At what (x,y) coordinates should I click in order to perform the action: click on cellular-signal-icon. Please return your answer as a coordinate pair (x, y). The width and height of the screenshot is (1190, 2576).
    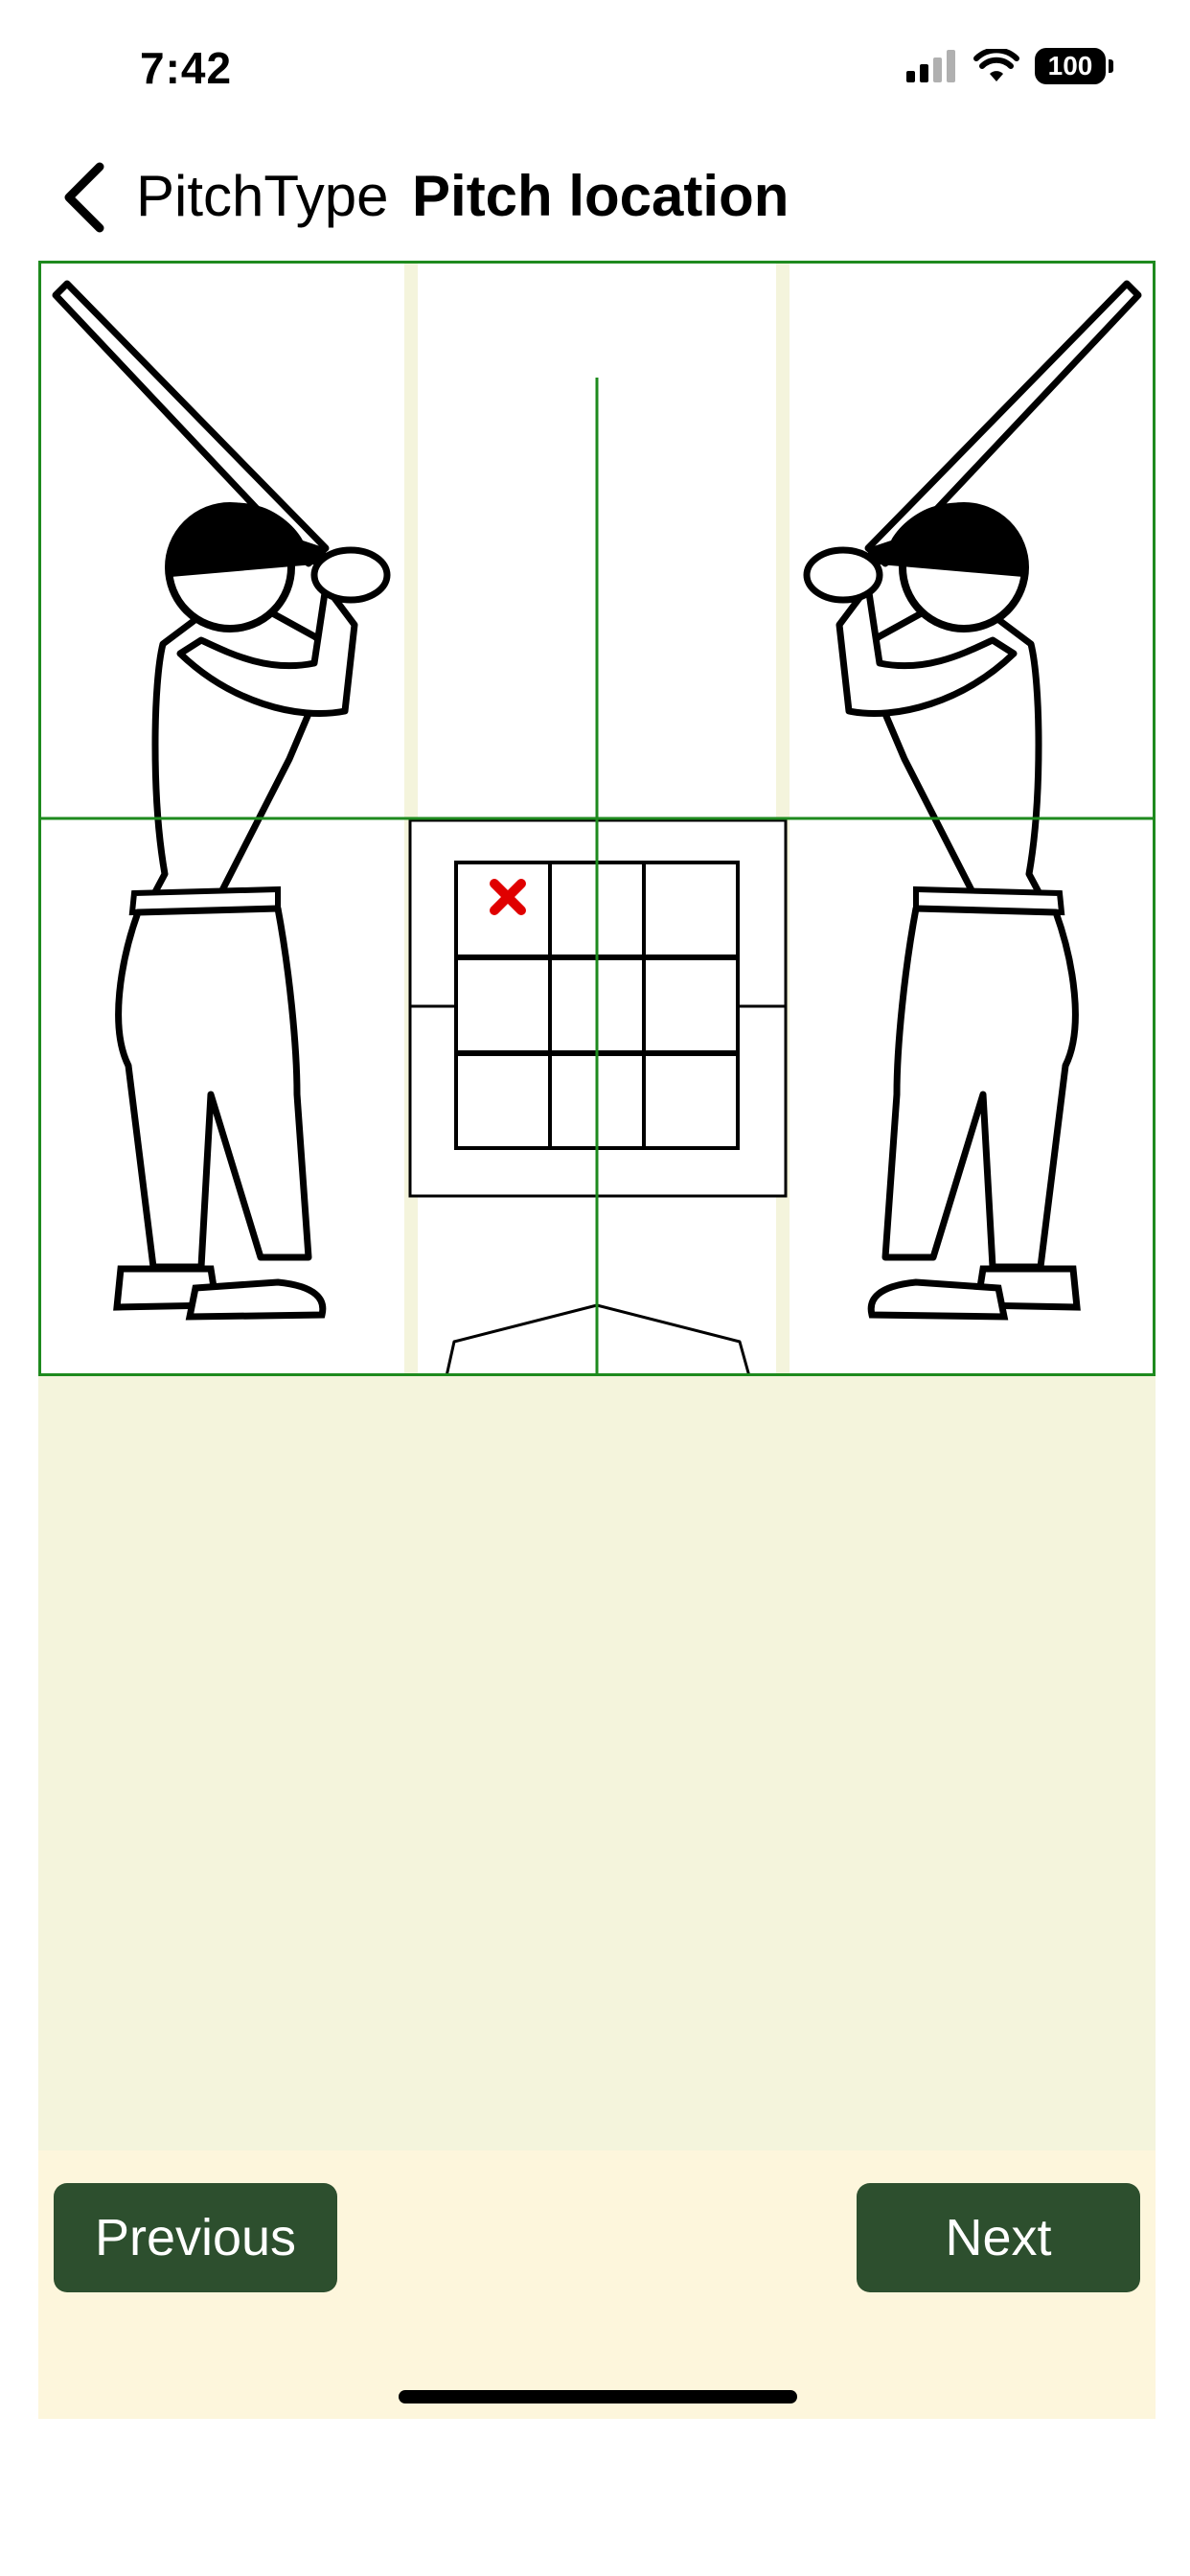
    Looking at the image, I should click on (931, 66).